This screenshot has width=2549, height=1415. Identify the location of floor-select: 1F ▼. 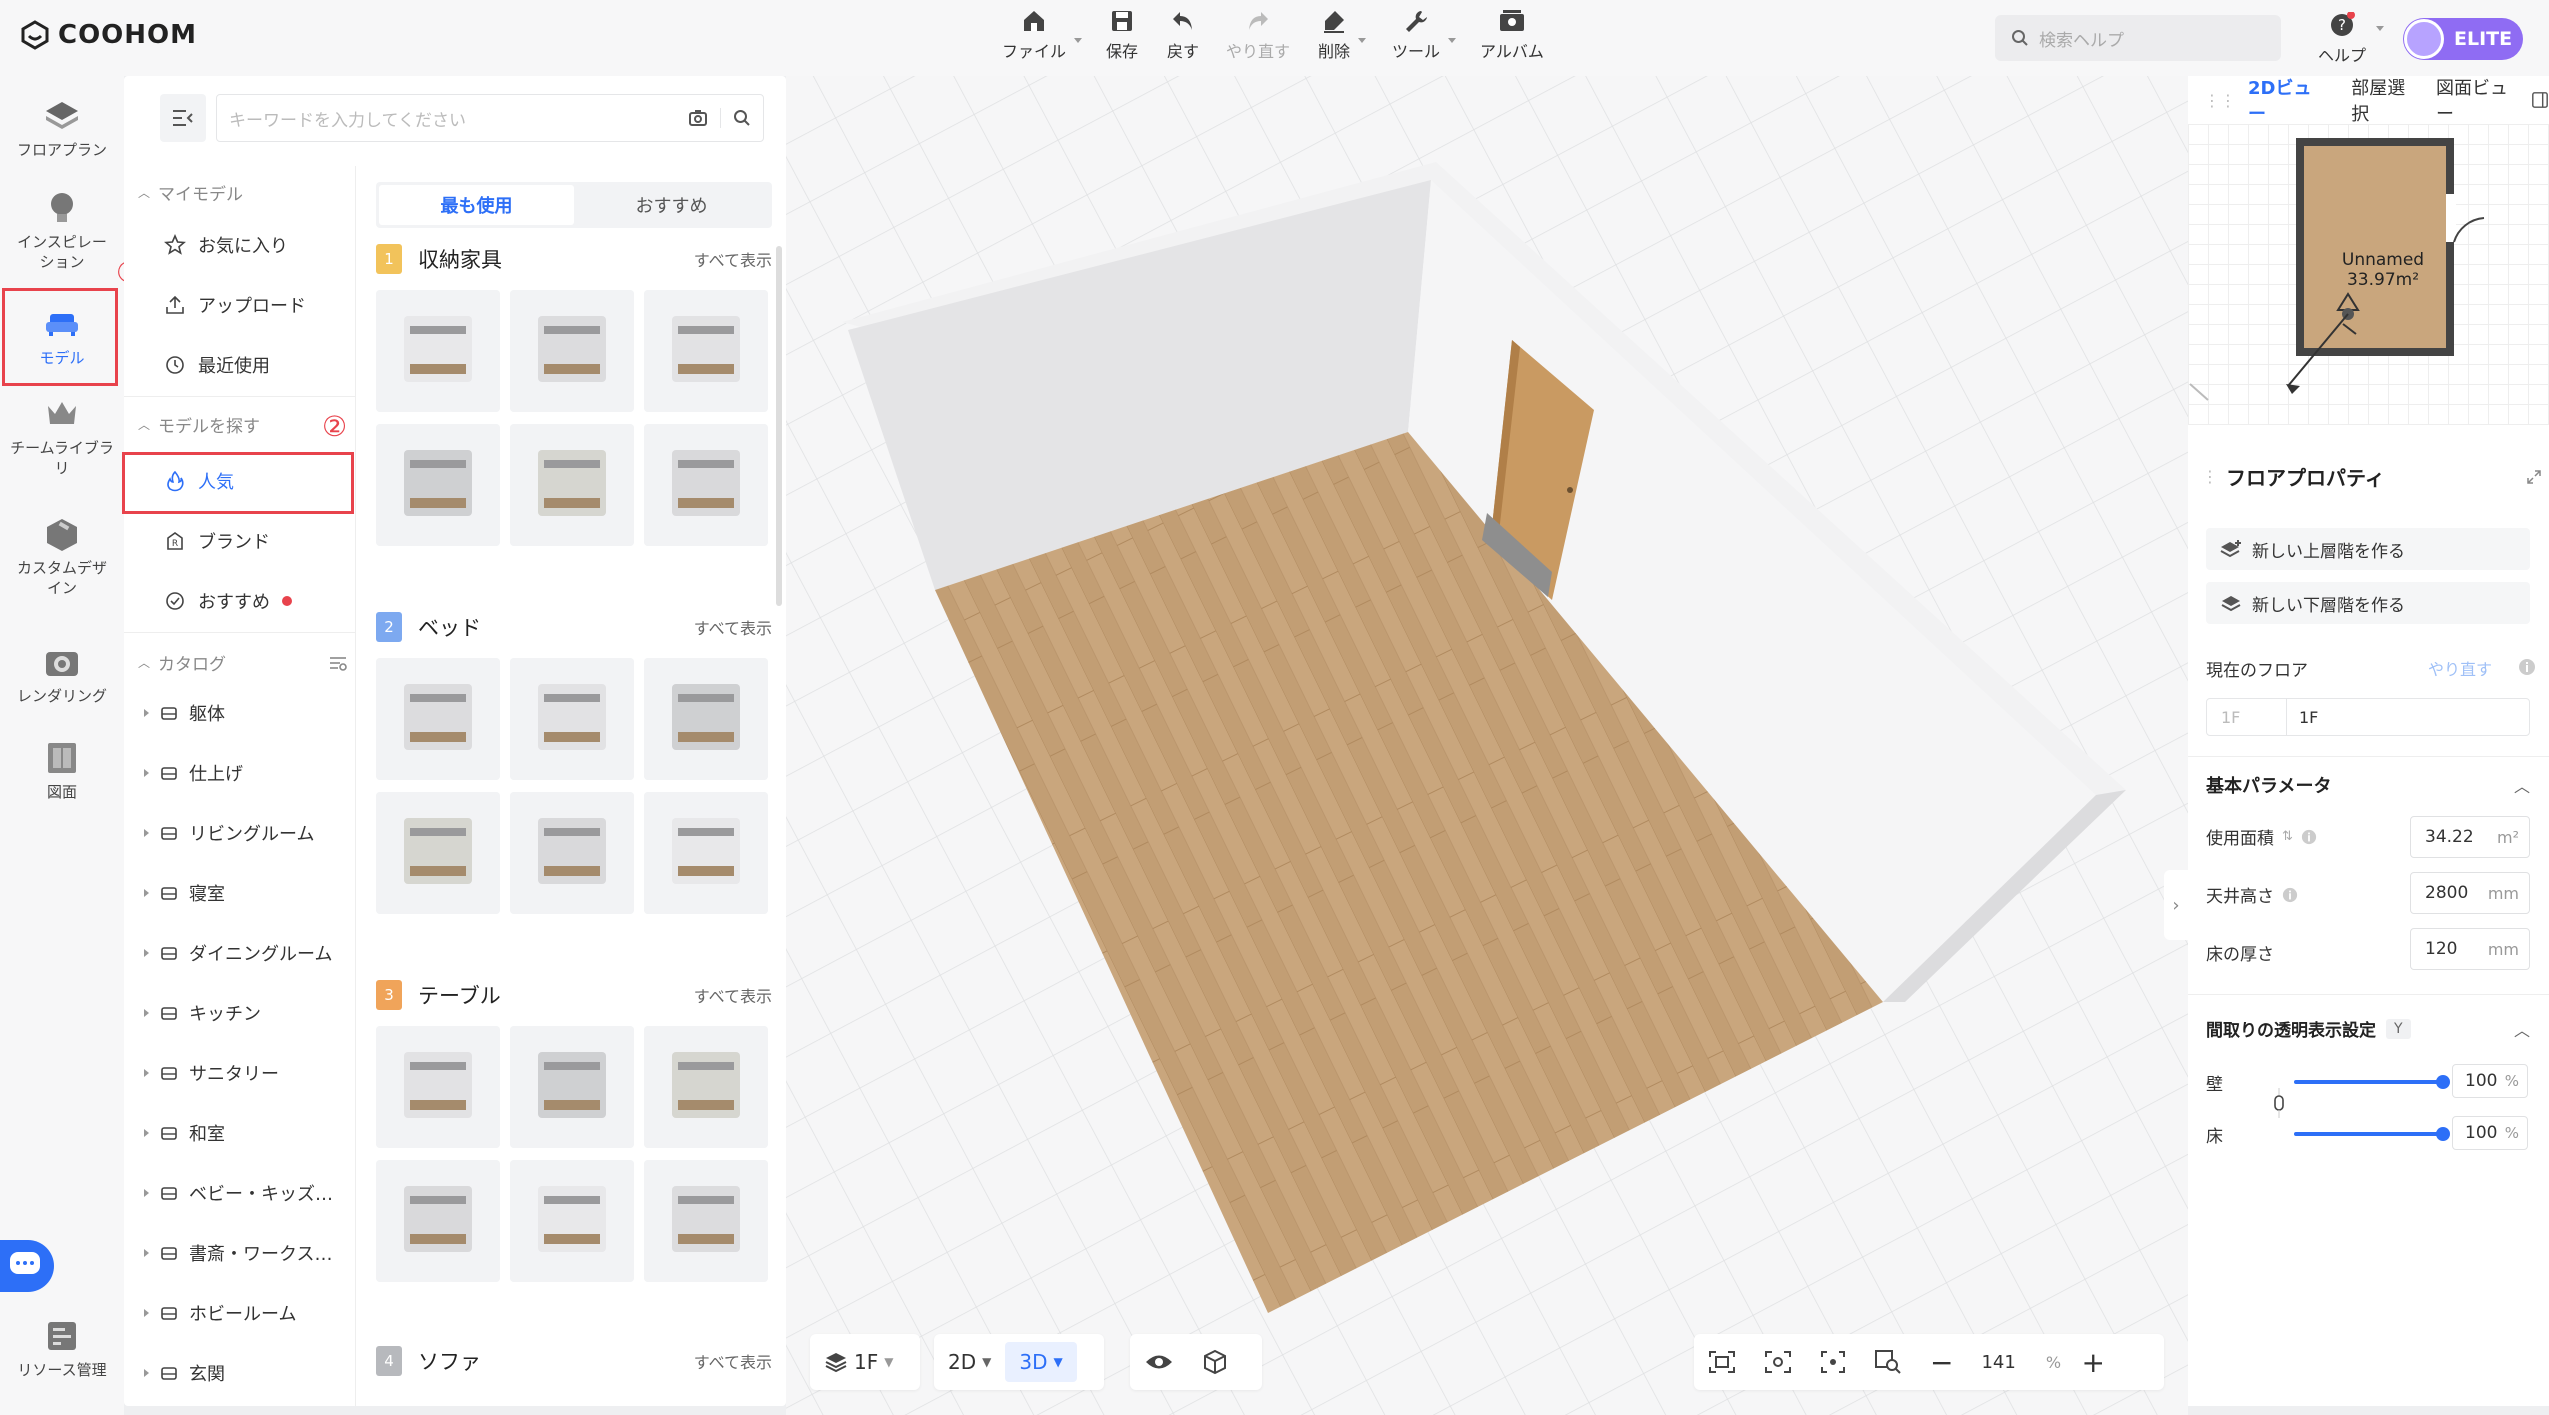
(858, 1362).